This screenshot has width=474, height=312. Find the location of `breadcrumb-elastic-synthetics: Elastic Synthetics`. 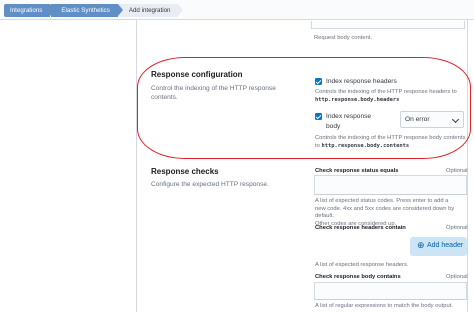

breadcrumb-elastic-synthetics: Elastic Synthetics is located at coordinates (87, 10).